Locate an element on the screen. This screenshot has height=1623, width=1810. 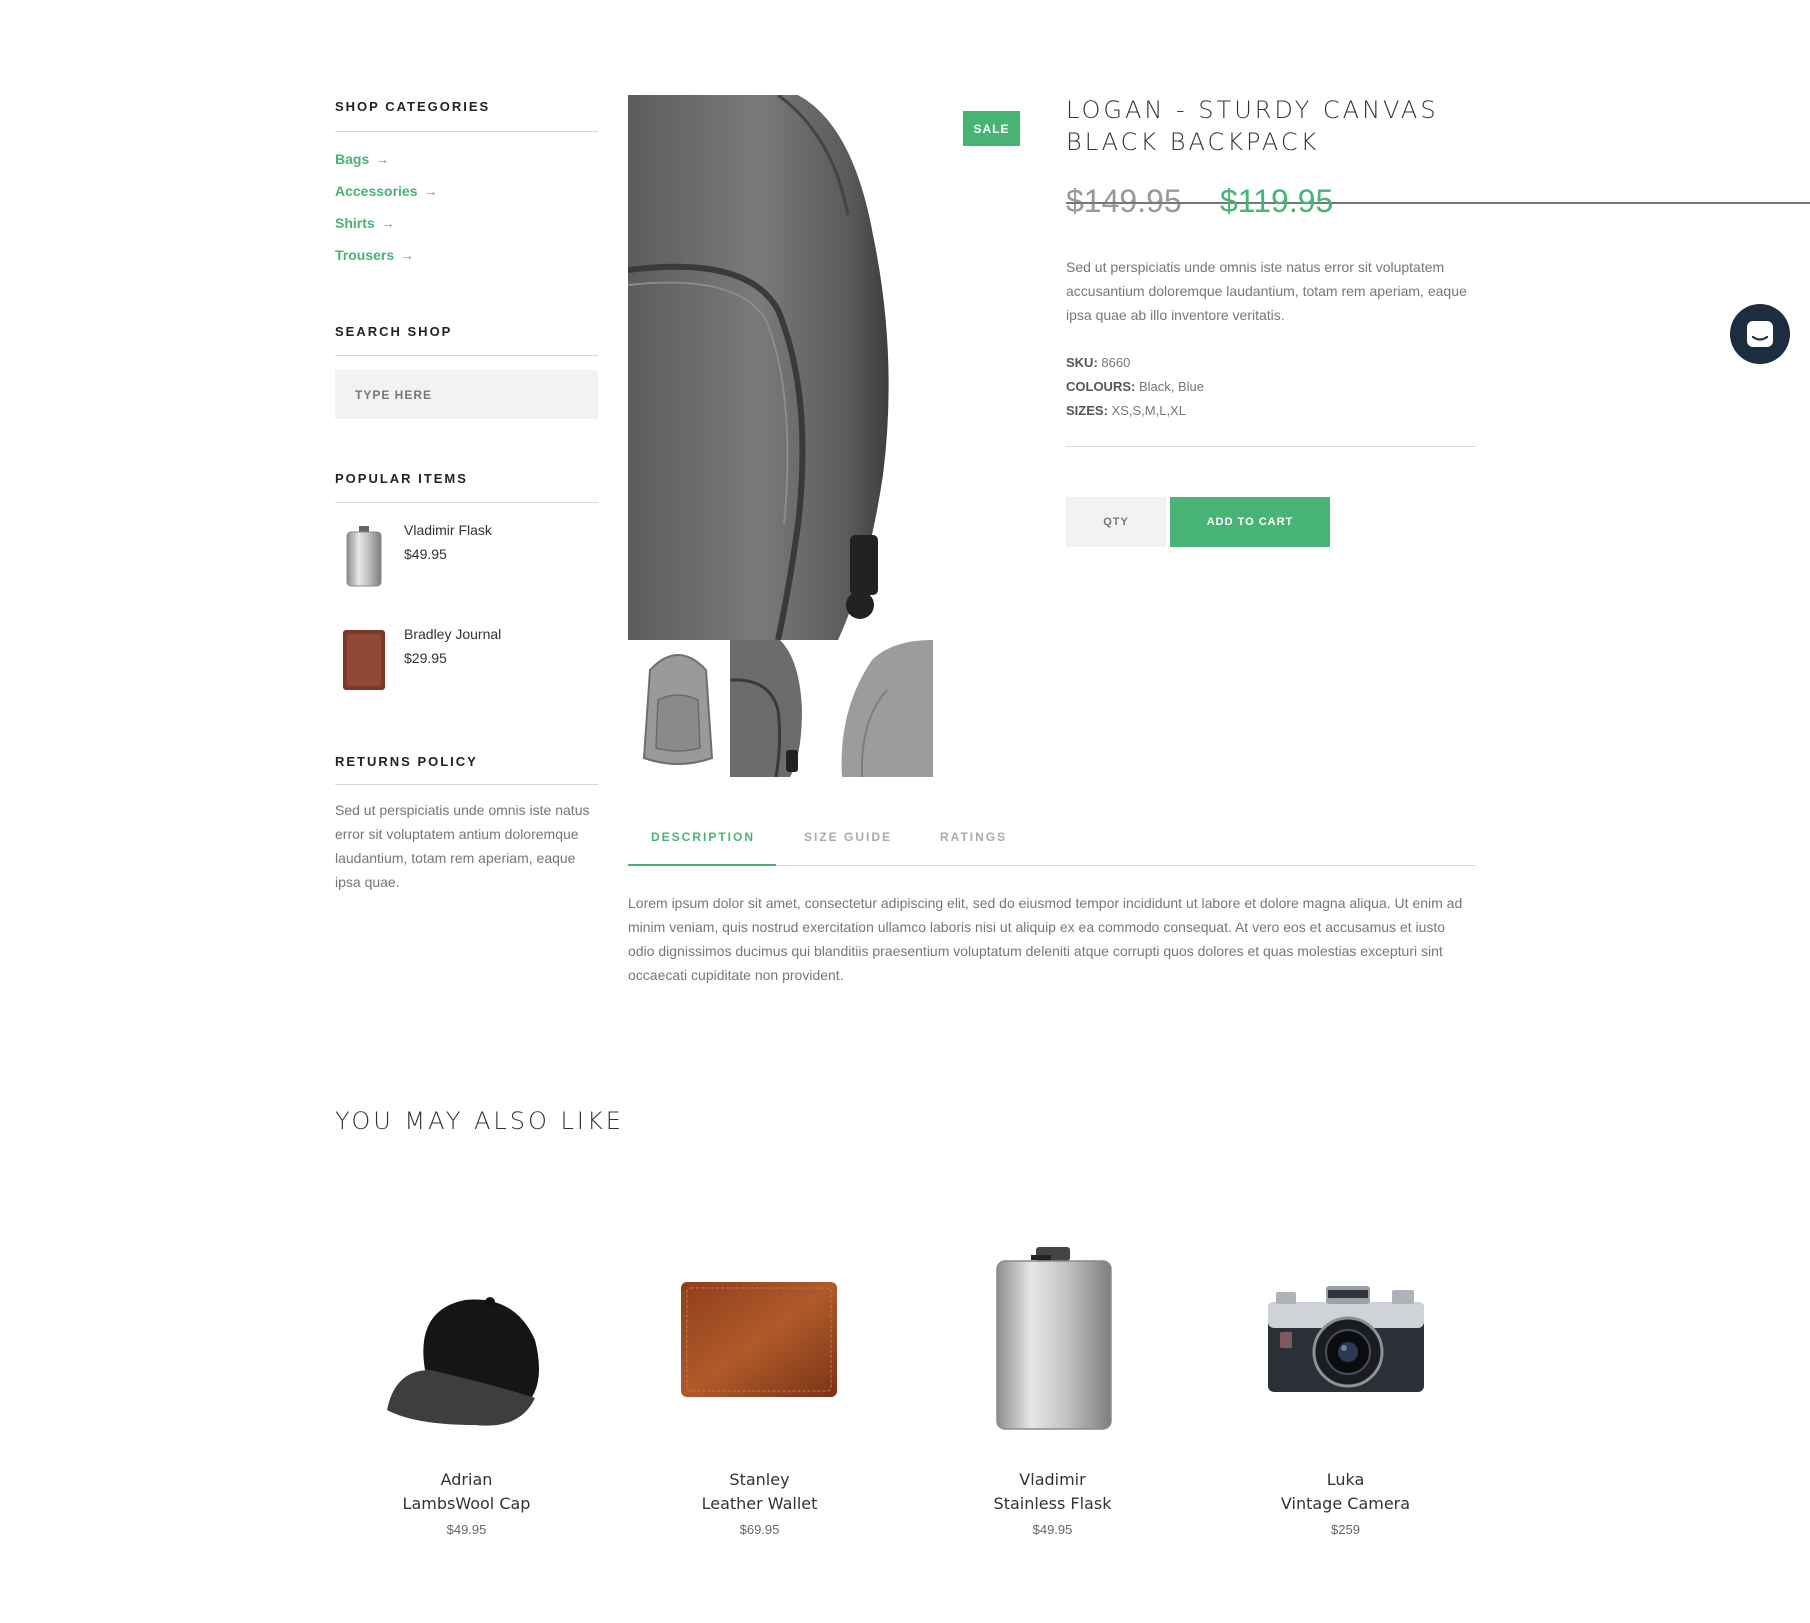
product-info-divider is located at coordinates (1270, 446).